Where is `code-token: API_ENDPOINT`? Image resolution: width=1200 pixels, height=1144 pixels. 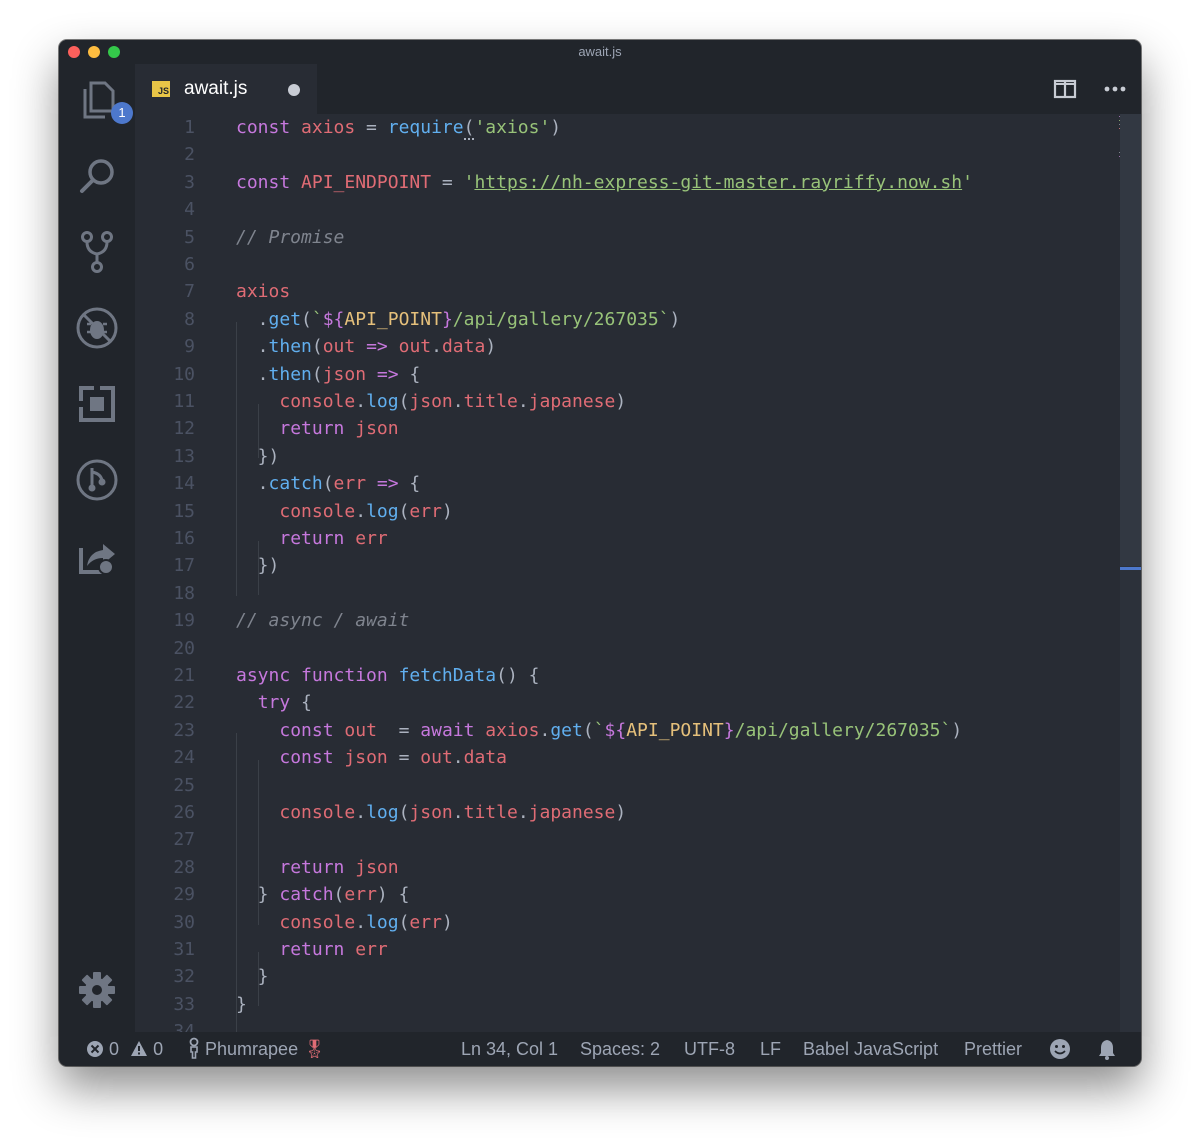
code-token: API_ENDPOINT is located at coordinates (366, 182).